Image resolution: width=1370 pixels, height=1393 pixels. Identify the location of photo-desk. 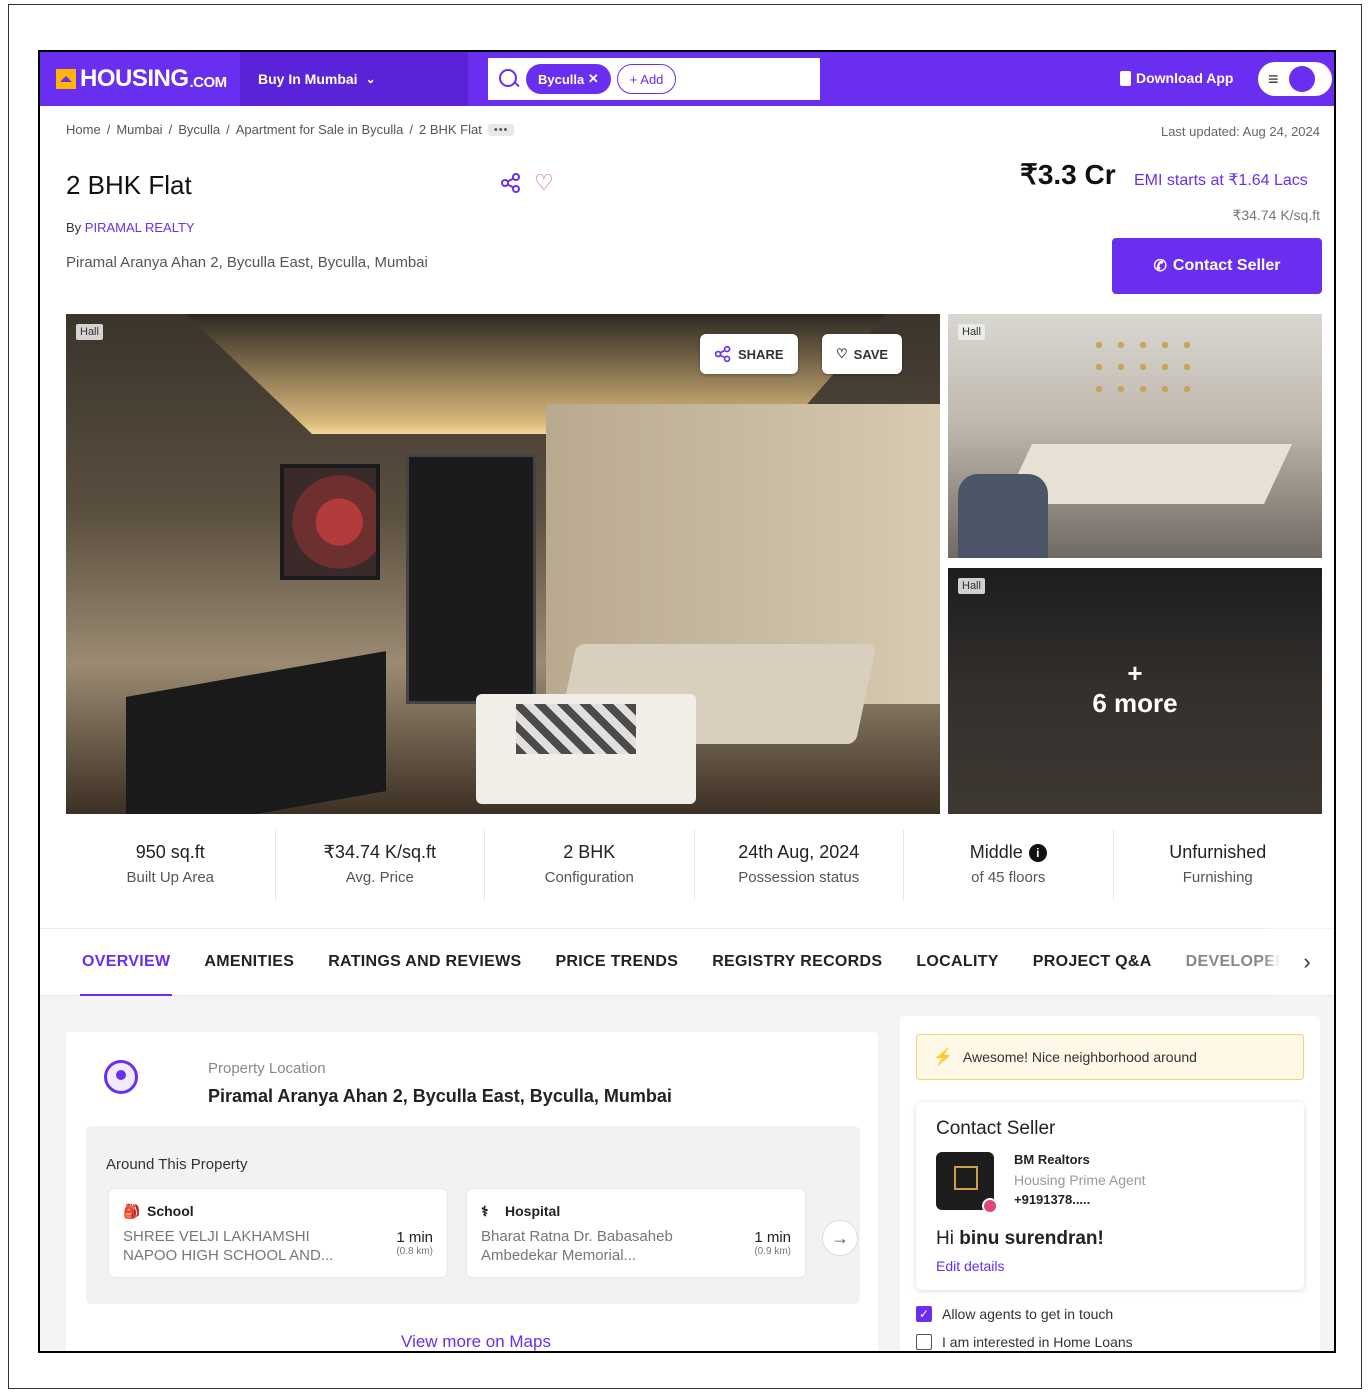
(256, 732).